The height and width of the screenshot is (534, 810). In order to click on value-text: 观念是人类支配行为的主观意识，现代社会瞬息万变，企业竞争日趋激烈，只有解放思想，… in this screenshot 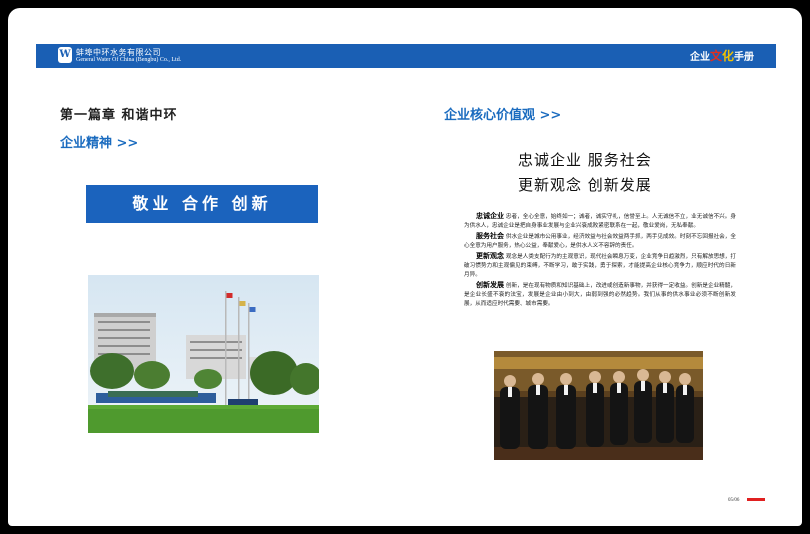, I will do `click(600, 266)`.